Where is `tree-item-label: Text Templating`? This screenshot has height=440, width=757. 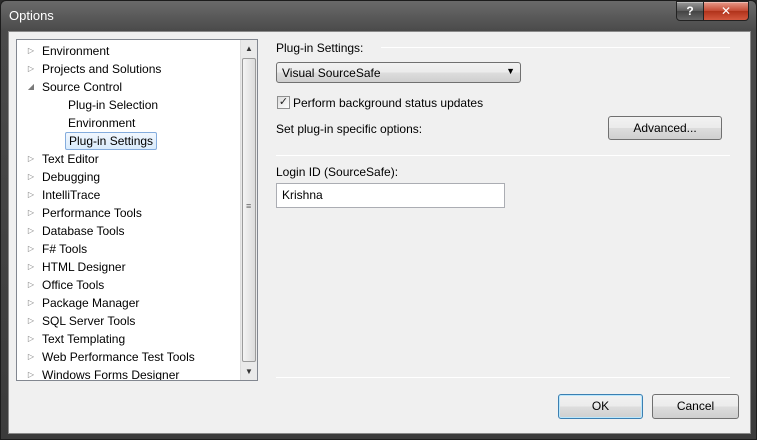
tree-item-label: Text Templating is located at coordinates (84, 339).